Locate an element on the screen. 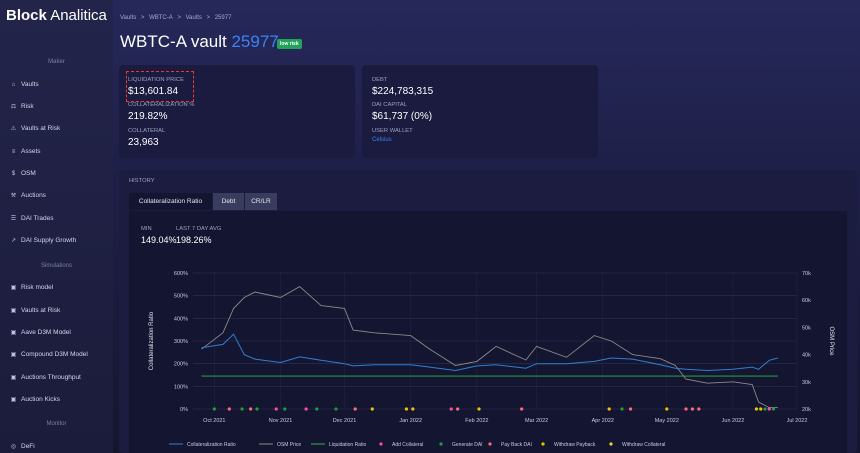 The height and width of the screenshot is (453, 860). sidebar-item-dai-trades: ☰ DAI Trades is located at coordinates (32, 218).